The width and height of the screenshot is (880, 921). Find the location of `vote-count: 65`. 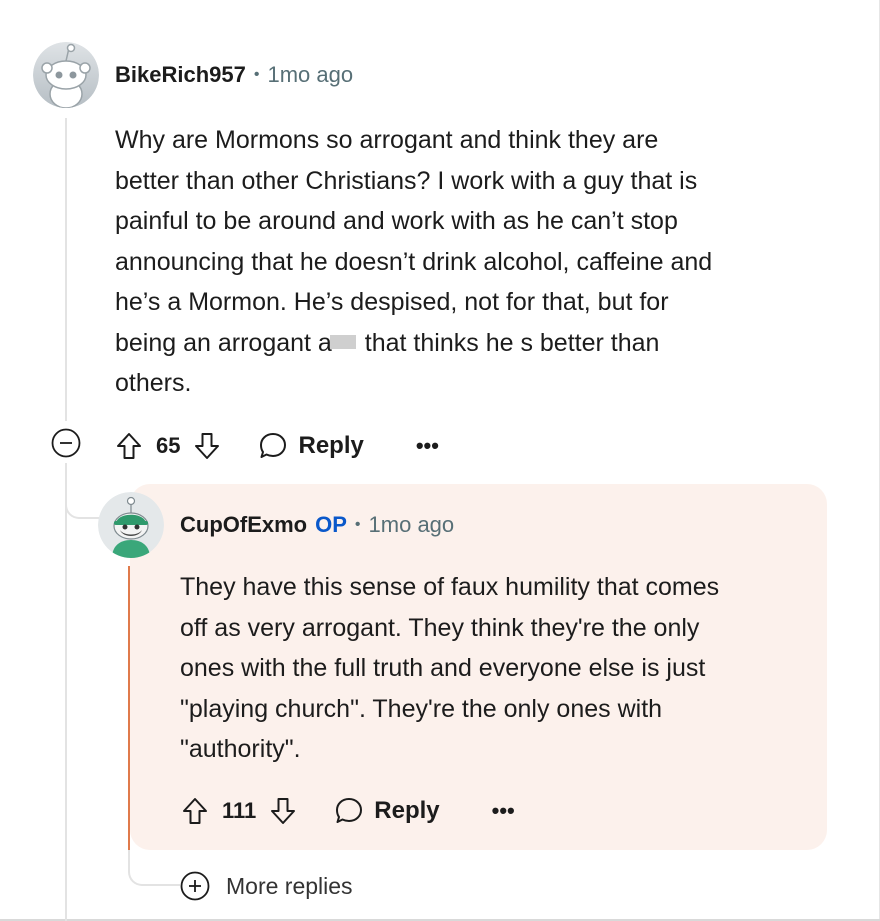

vote-count: 65 is located at coordinates (168, 445).